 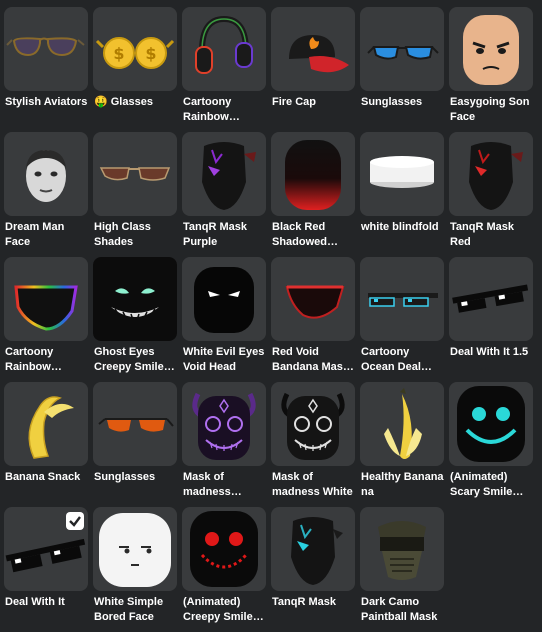 What do you see at coordinates (482, 234) in the screenshot?
I see `item-label: TanqR Mask Red` at bounding box center [482, 234].